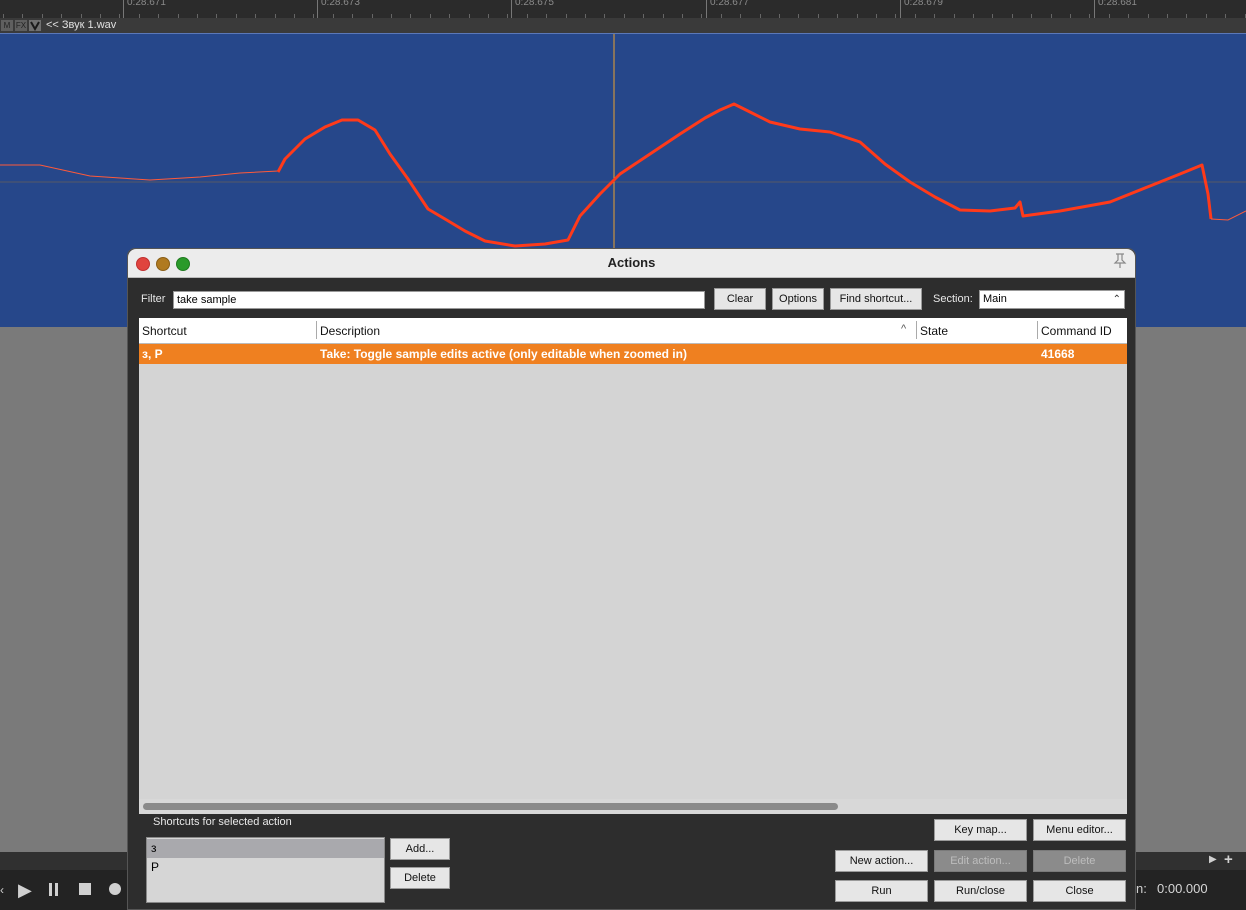 This screenshot has height=910, width=1246. Describe the element at coordinates (1141, 888) in the screenshot. I see `time-label-partial: n:` at that location.